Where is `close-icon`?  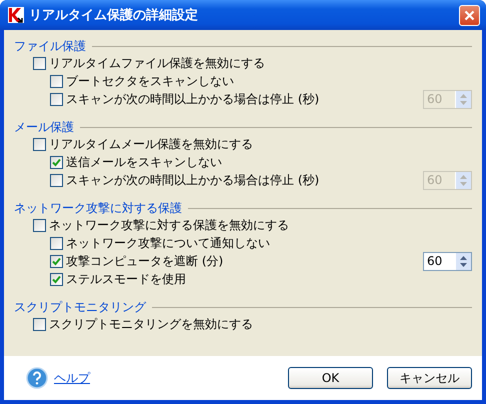 close-icon is located at coordinates (469, 15).